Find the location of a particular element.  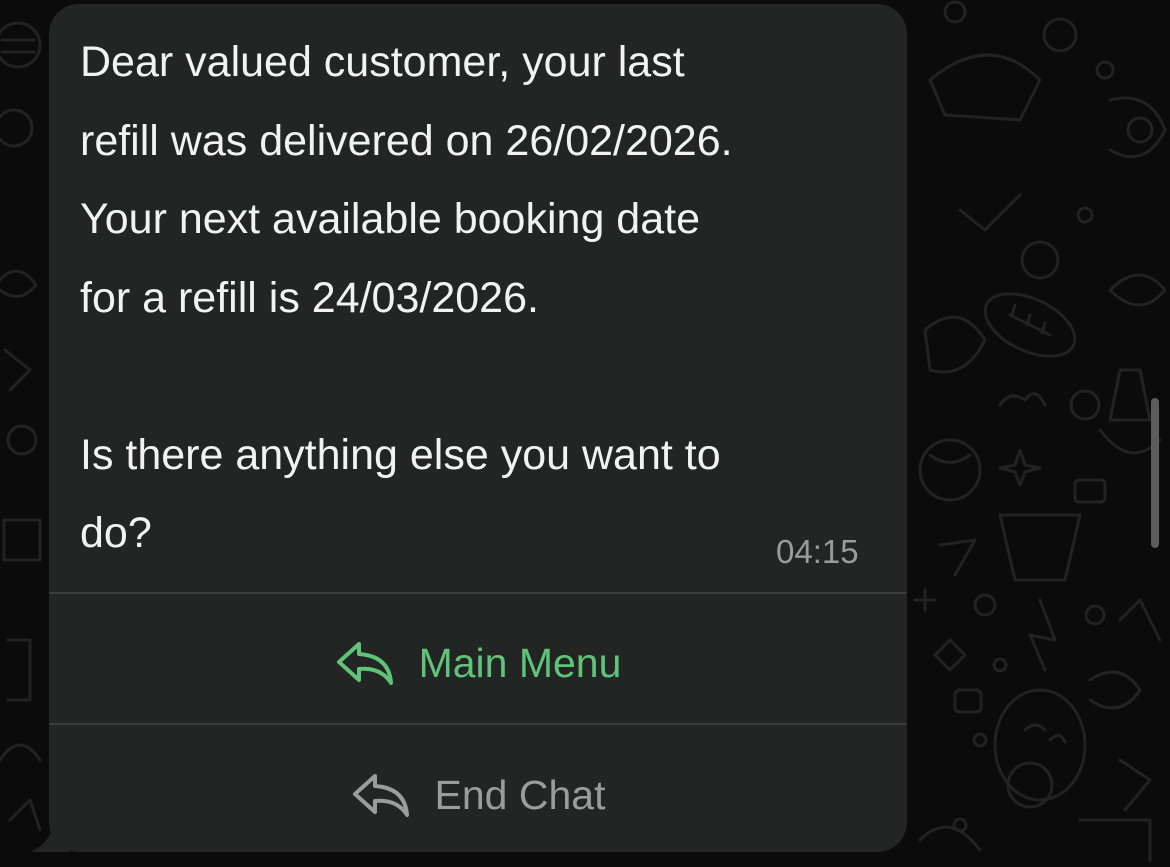

end-chat-label: End Chat is located at coordinates (520, 795).